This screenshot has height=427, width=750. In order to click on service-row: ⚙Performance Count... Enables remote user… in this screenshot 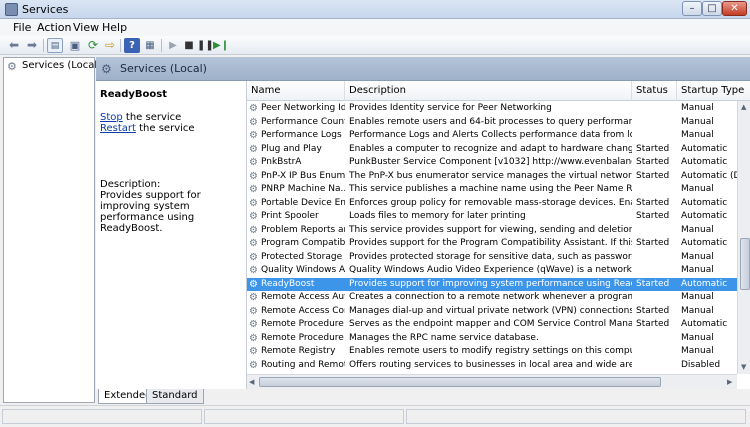, I will do `click(492, 123)`.